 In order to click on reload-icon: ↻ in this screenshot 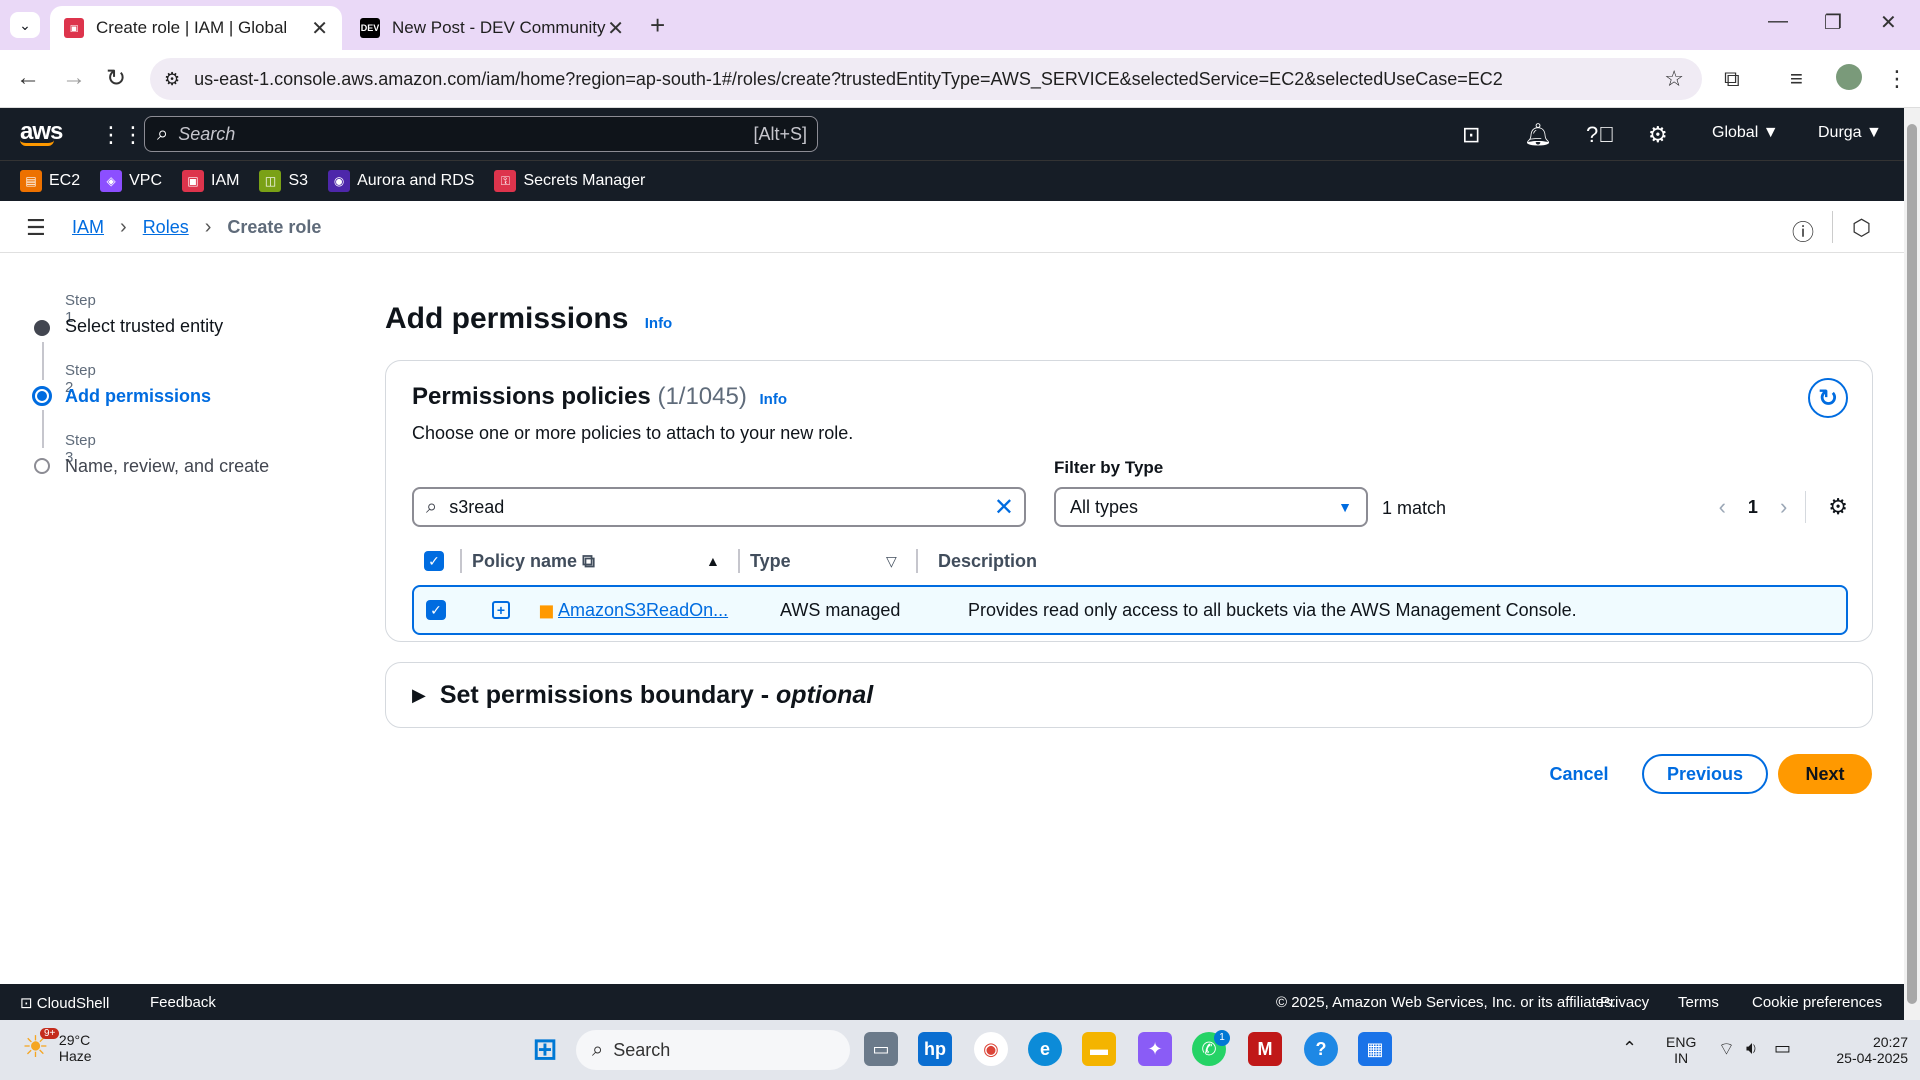, I will do `click(116, 78)`.